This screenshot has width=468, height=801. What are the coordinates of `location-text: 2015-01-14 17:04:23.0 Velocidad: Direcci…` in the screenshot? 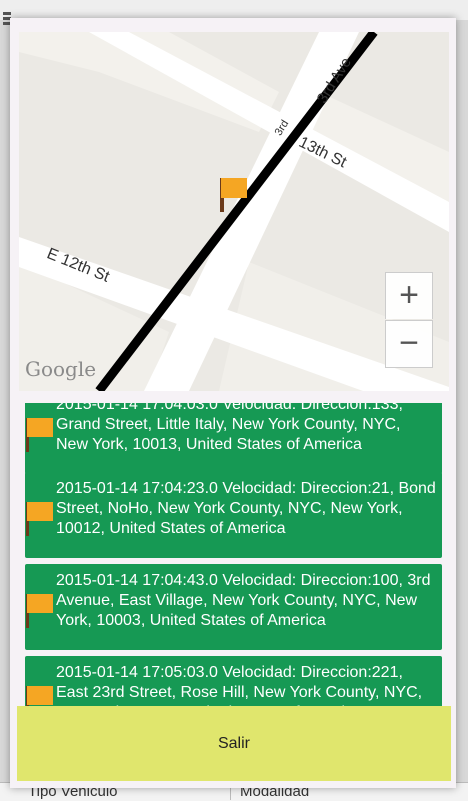 It's located at (246, 508).